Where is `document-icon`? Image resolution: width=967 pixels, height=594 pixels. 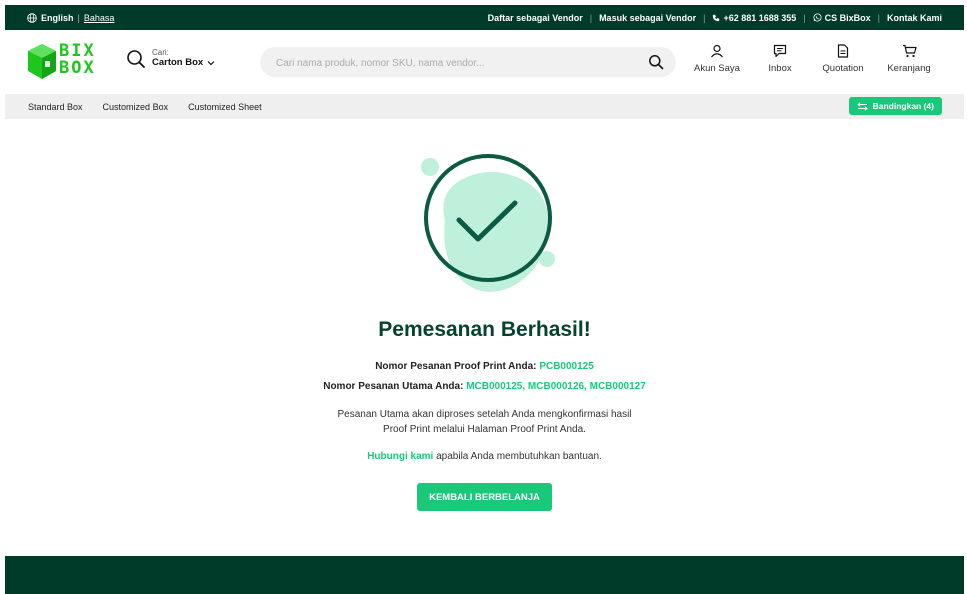
document-icon is located at coordinates (843, 51).